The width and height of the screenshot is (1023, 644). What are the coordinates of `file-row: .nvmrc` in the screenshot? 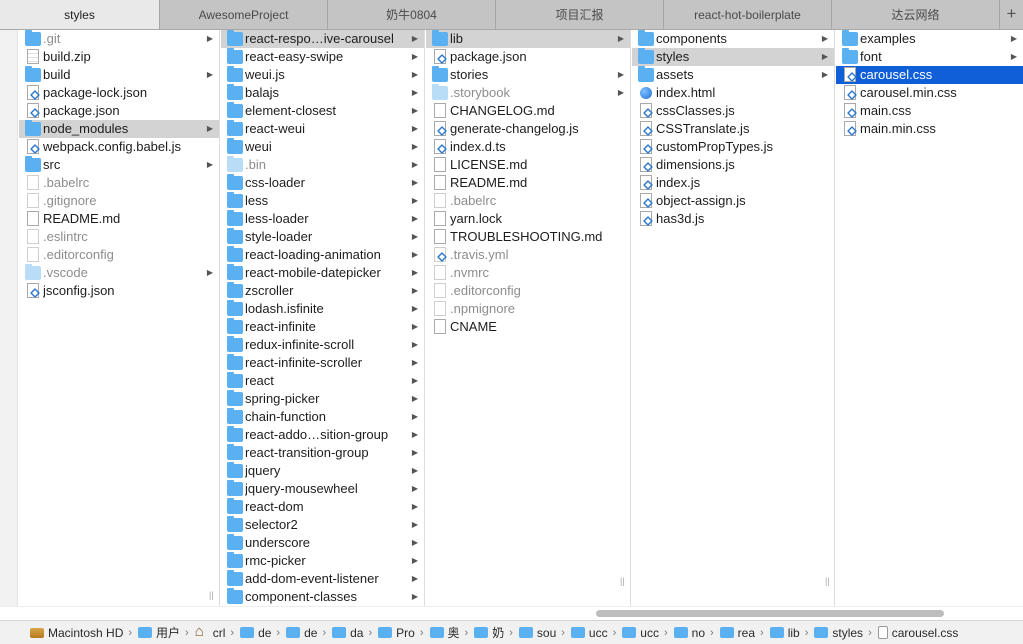 It's located at (528, 273).